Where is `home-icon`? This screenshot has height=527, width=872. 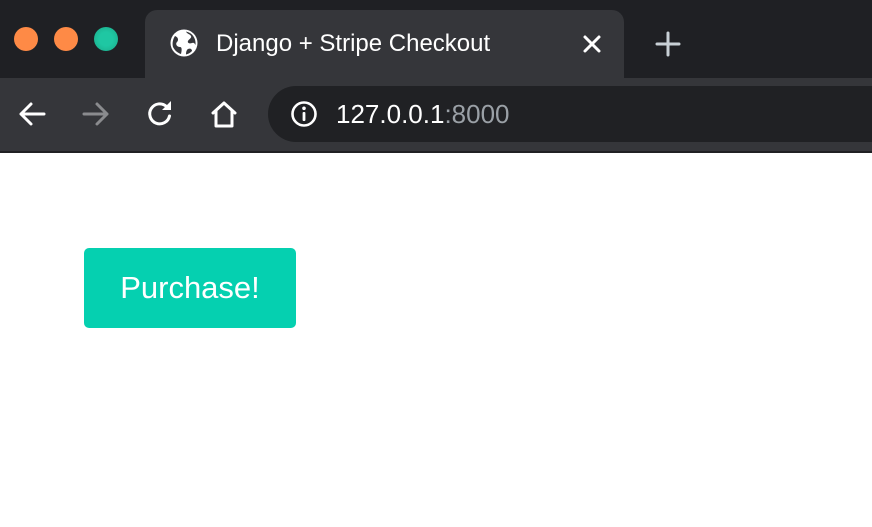
home-icon is located at coordinates (224, 114).